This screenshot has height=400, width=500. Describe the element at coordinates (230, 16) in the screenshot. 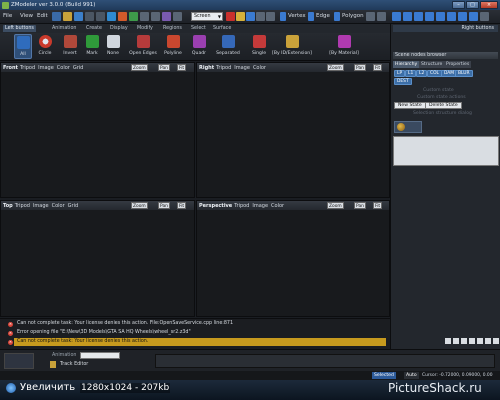

I see `lock-icon` at that location.